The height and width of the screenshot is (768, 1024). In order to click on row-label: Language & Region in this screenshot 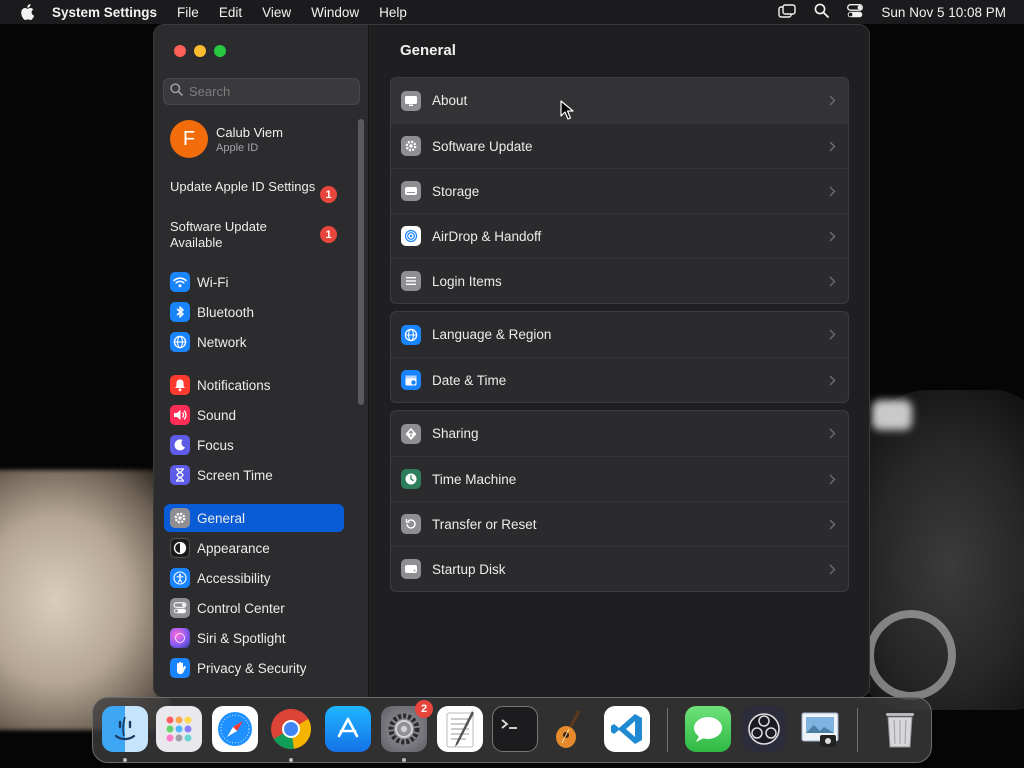, I will do `click(492, 334)`.